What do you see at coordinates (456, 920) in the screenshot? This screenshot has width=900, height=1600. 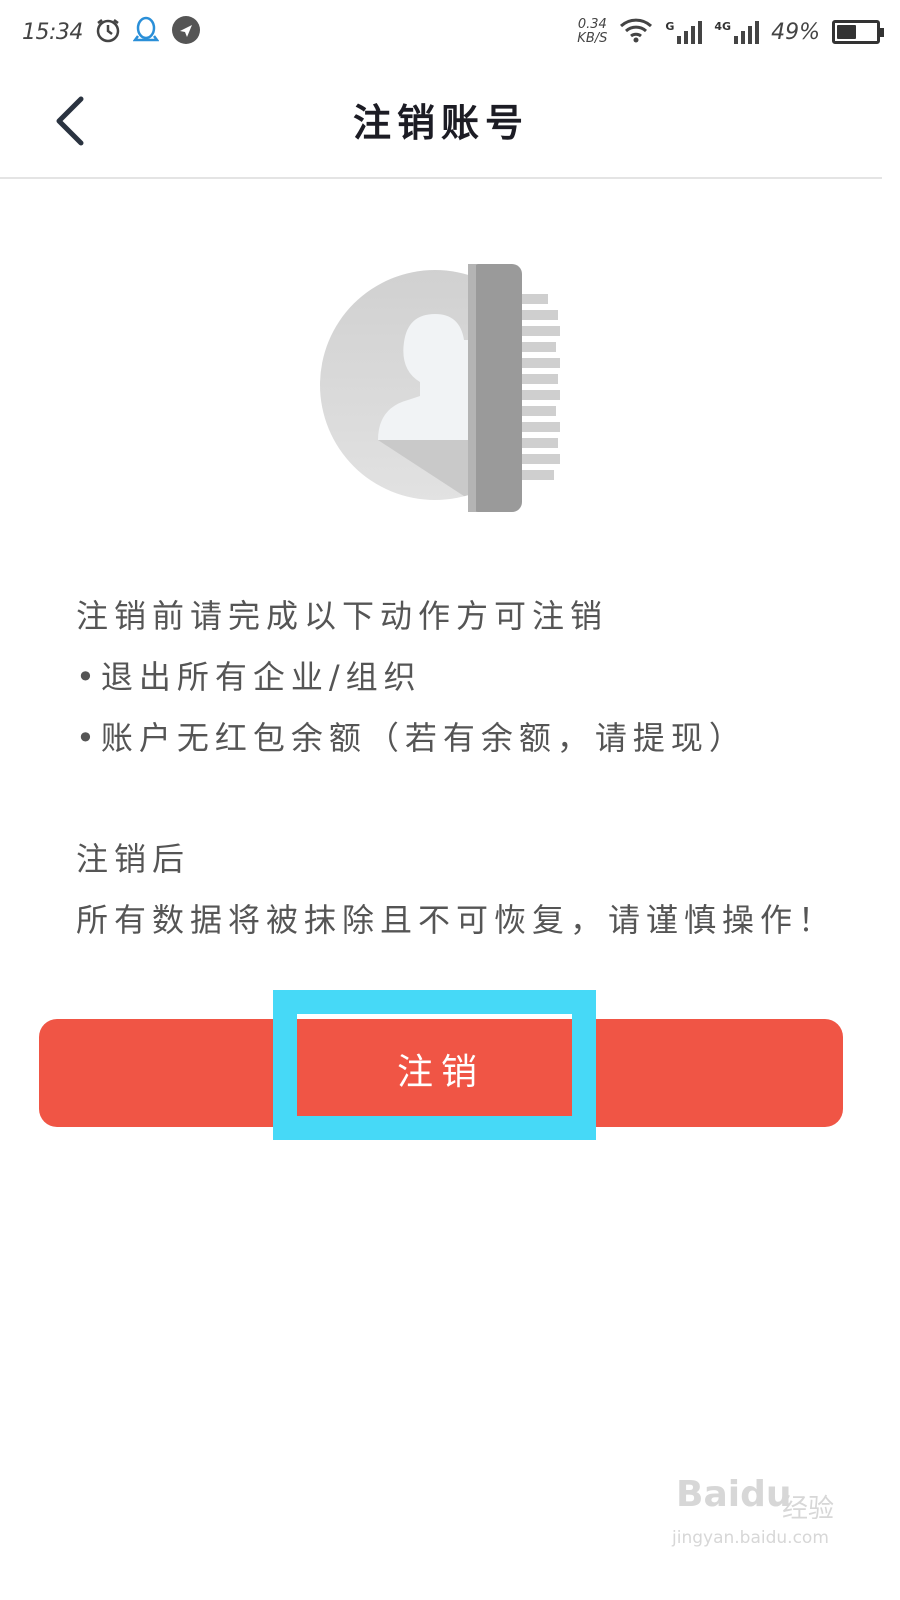 I see `warning-text: 所有数据将被抹除且不可恢复，请谨慎操作！` at bounding box center [456, 920].